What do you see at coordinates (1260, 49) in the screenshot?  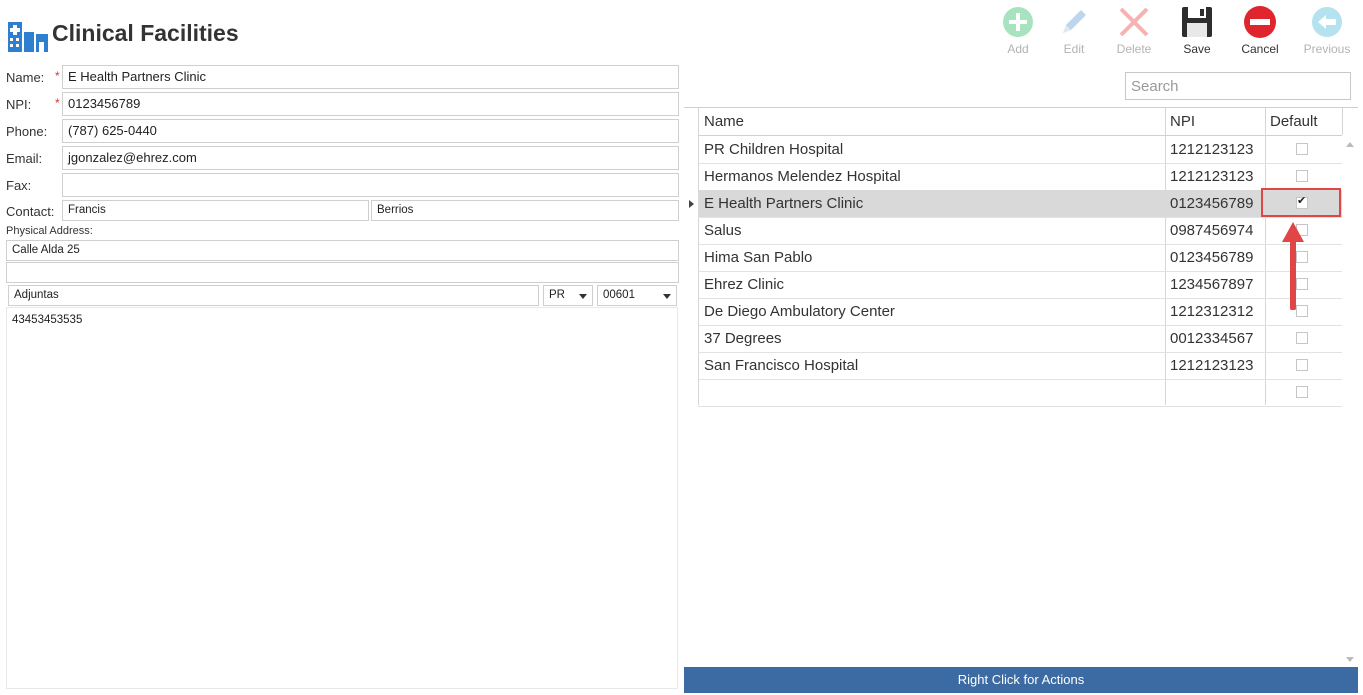 I see `cancel-label: Cancel` at bounding box center [1260, 49].